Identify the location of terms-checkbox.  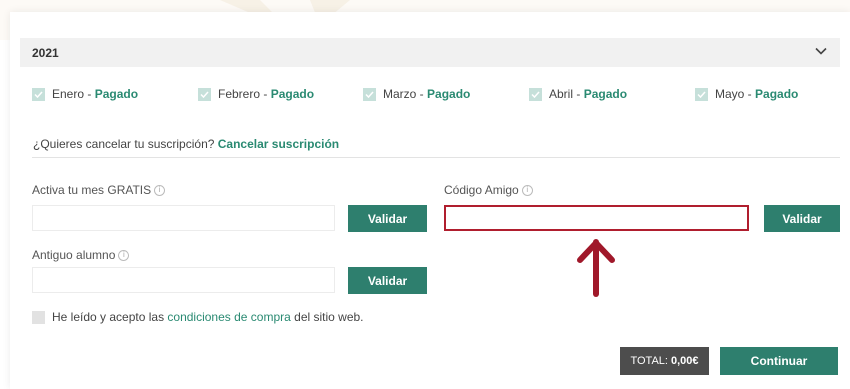
(38, 317).